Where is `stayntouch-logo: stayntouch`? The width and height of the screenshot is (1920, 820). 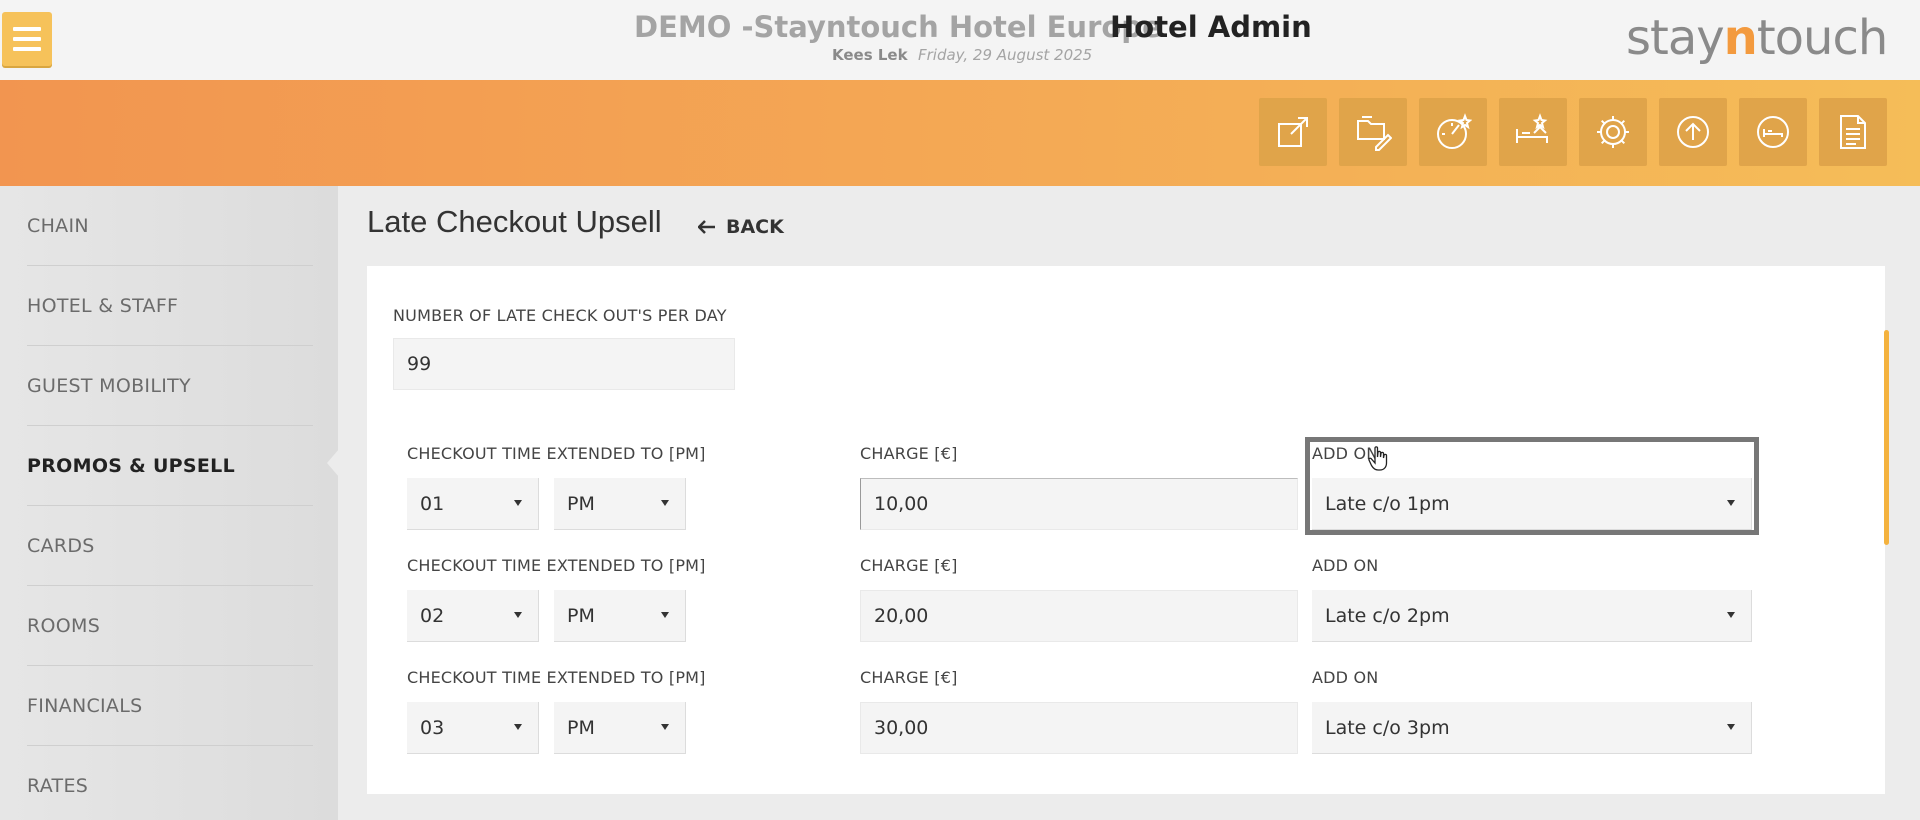 stayntouch-logo: stayntouch is located at coordinates (1757, 38).